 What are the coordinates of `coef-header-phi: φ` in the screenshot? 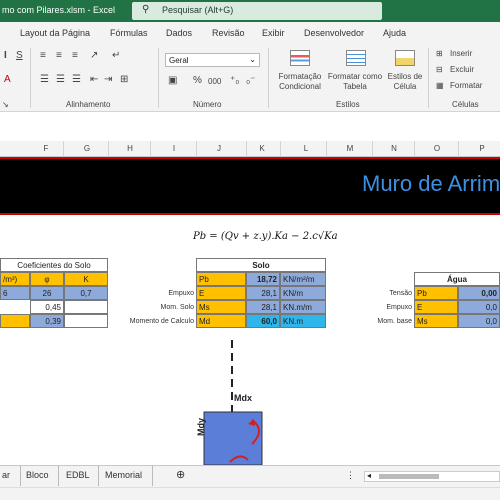 It's located at (47, 279).